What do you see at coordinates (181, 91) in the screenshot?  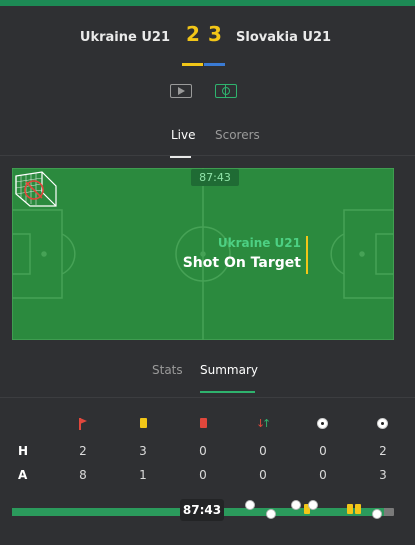 I see `play-video-icon` at bounding box center [181, 91].